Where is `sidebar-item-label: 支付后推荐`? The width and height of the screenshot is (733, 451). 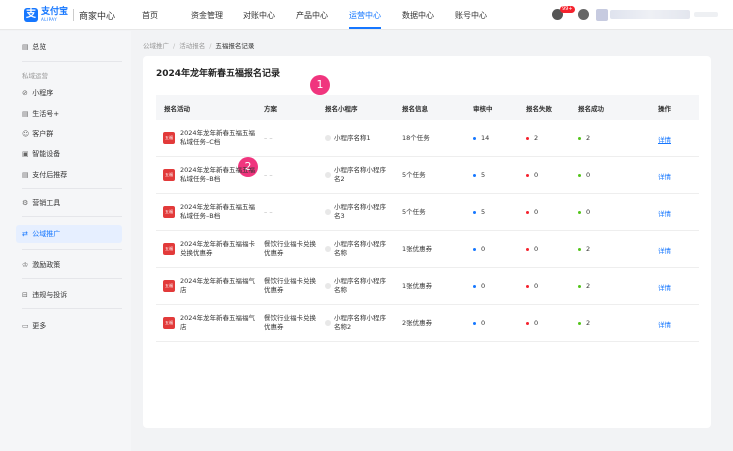 sidebar-item-label: 支付后推荐 is located at coordinates (50, 175).